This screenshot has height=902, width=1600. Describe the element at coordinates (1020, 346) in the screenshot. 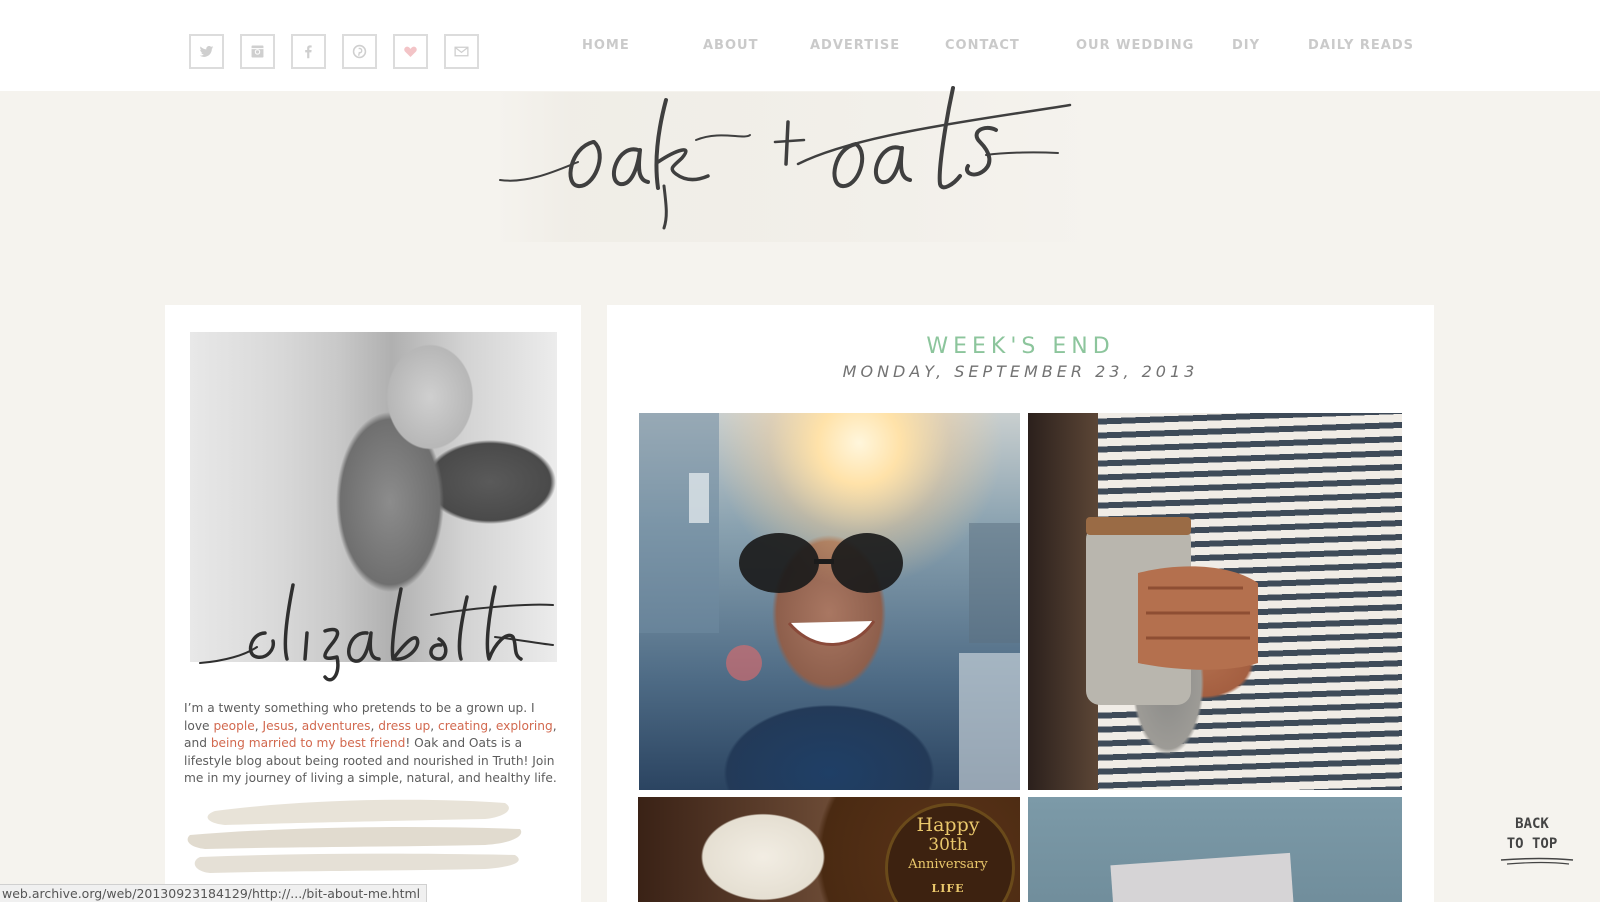

I see `post-title: WEEK'S END` at that location.